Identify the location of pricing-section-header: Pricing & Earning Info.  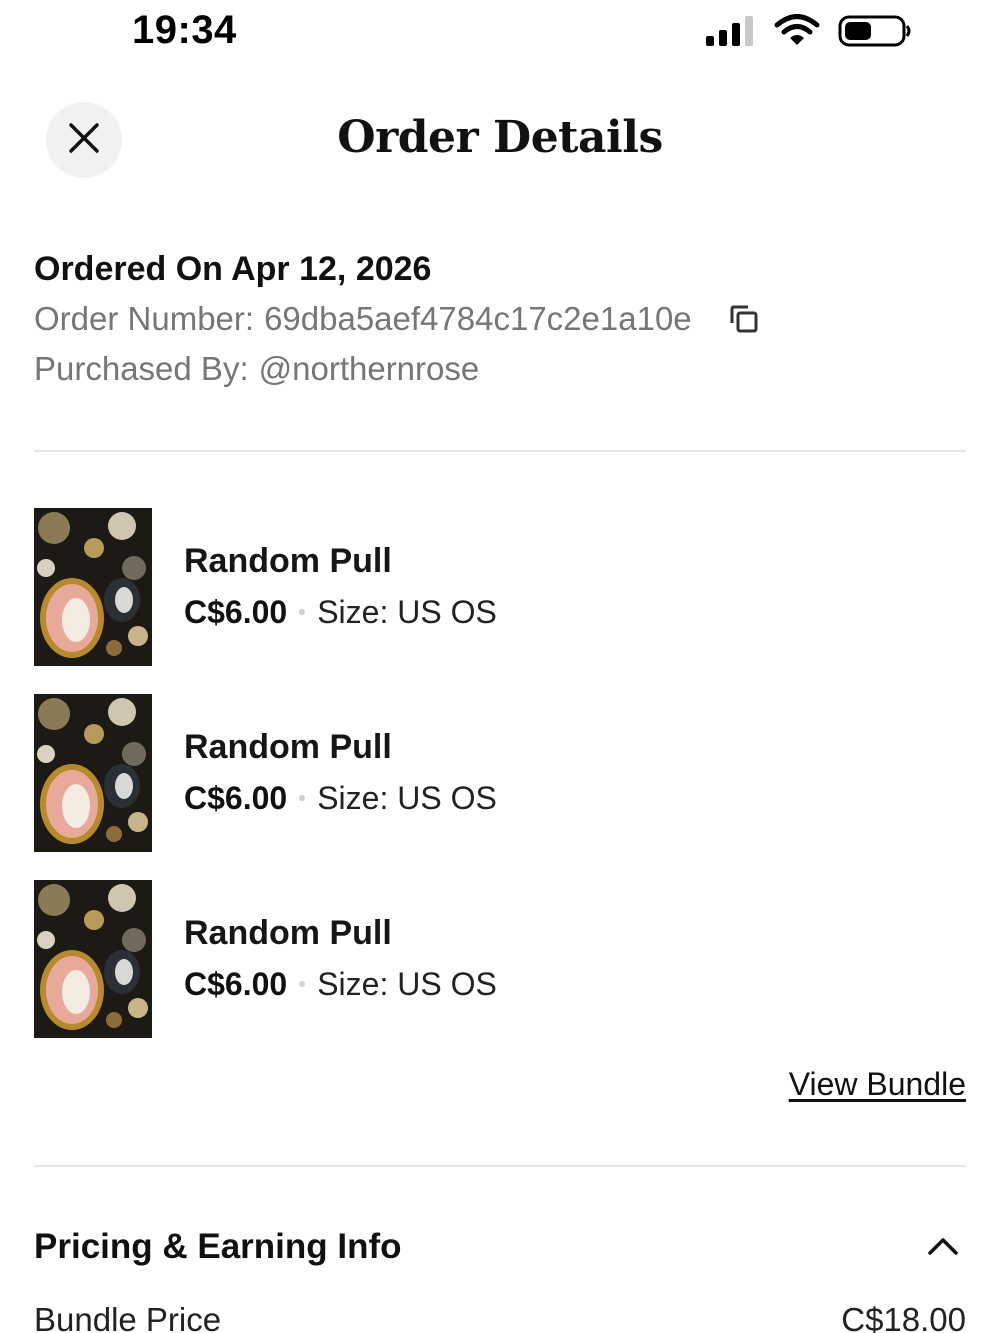
(500, 1247).